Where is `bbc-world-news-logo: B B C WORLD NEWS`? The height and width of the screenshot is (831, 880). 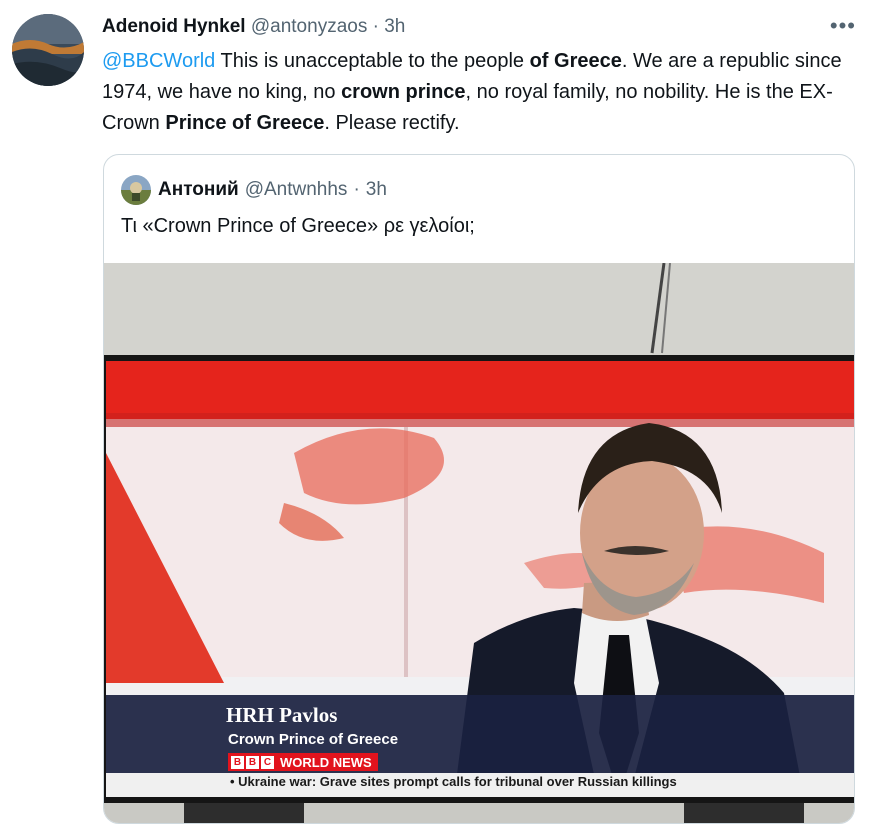 bbc-world-news-logo: B B C WORLD NEWS is located at coordinates (303, 762).